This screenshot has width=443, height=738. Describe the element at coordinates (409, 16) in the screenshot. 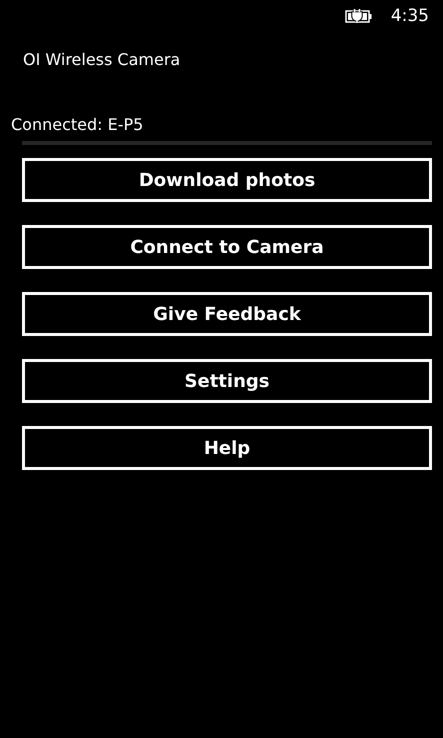

I see `status-time: 4:35` at that location.